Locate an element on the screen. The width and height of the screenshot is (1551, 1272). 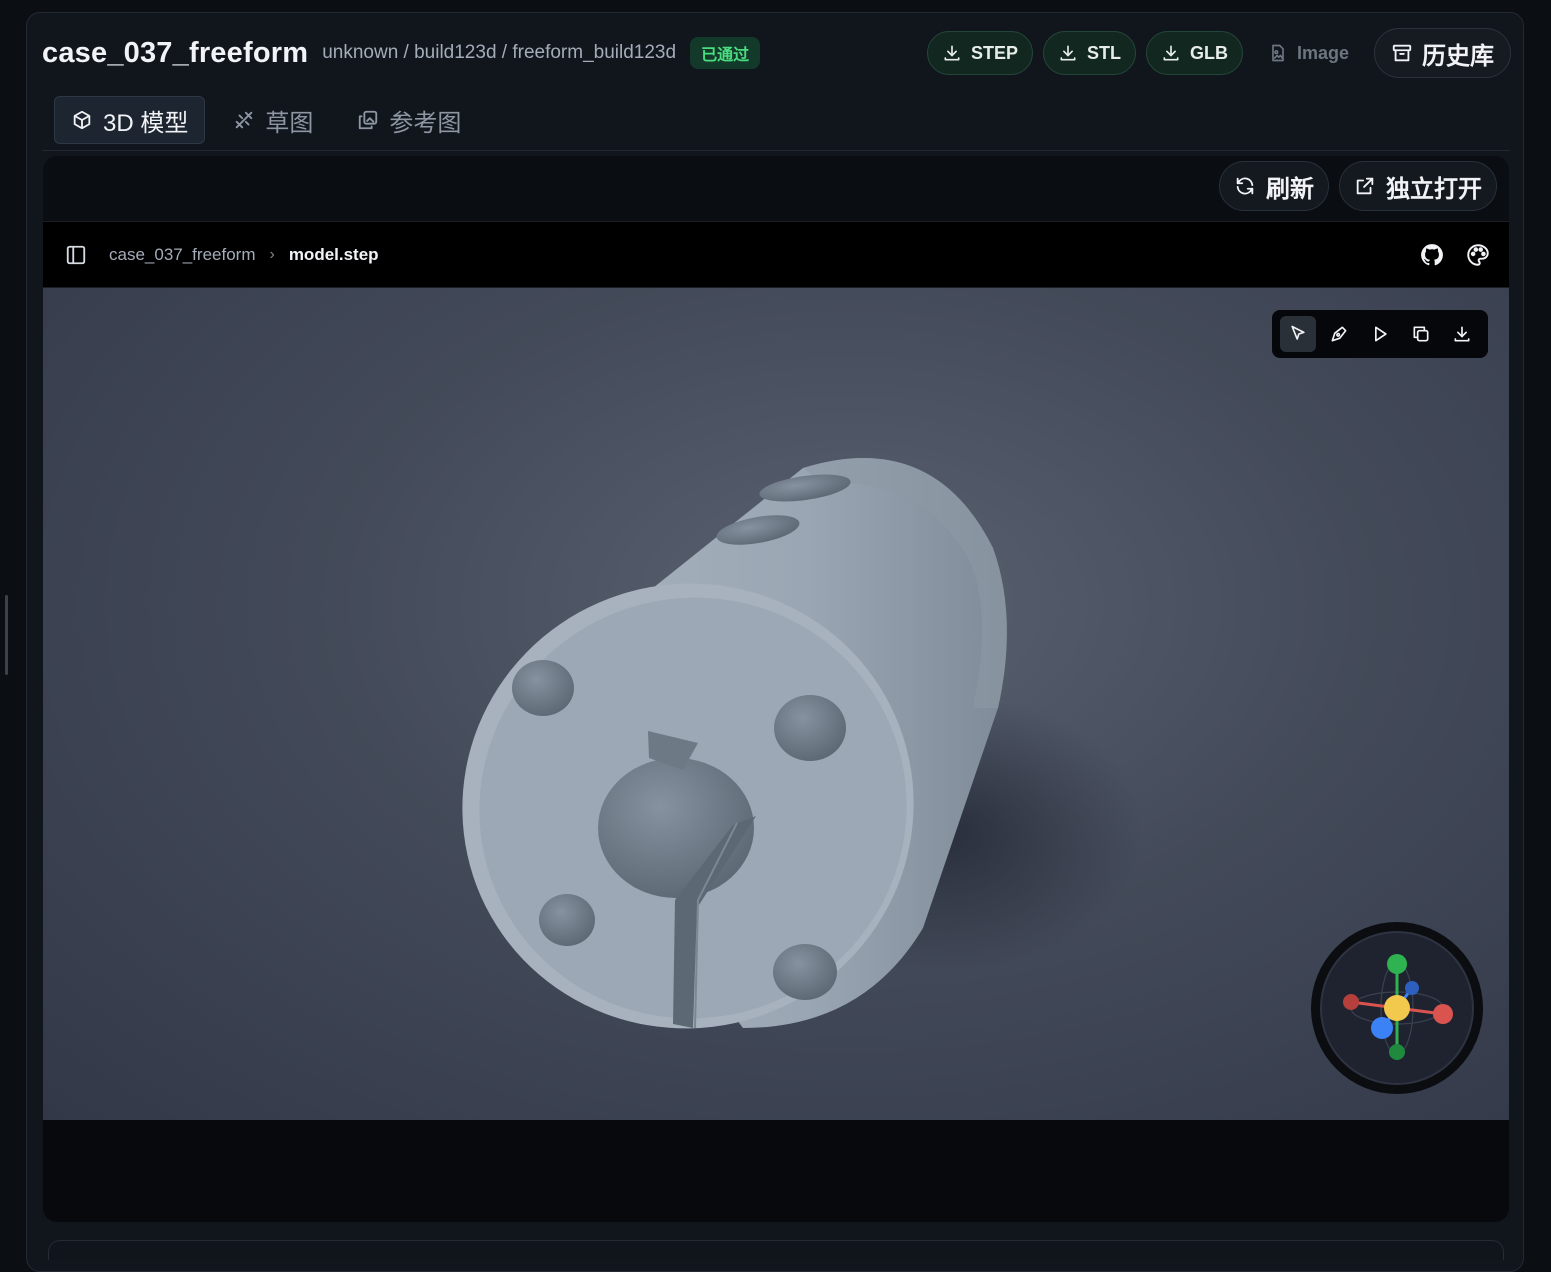
refresh-icon is located at coordinates (1245, 186).